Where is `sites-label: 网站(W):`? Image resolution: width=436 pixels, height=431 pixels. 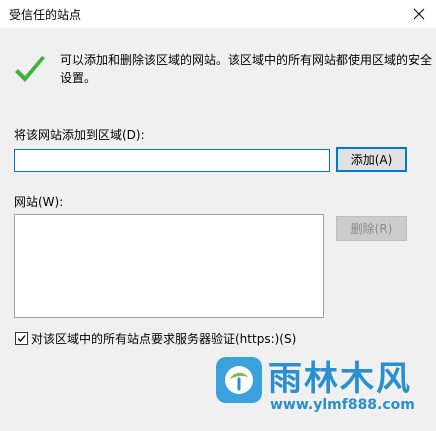
sites-label: 网站(W): is located at coordinates (39, 202).